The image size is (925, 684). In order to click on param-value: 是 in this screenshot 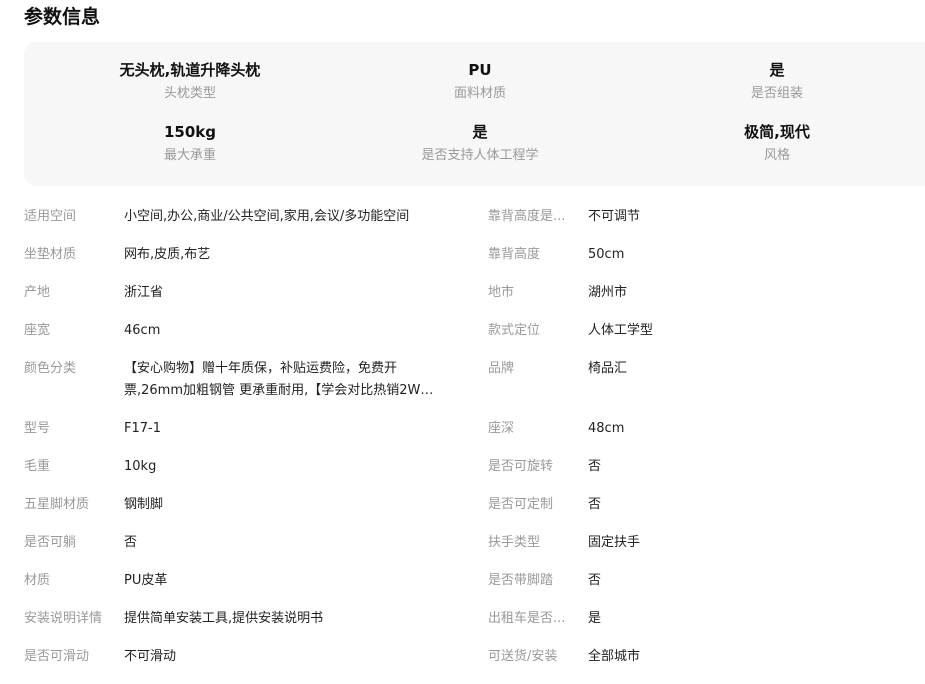, I will do `click(595, 618)`.